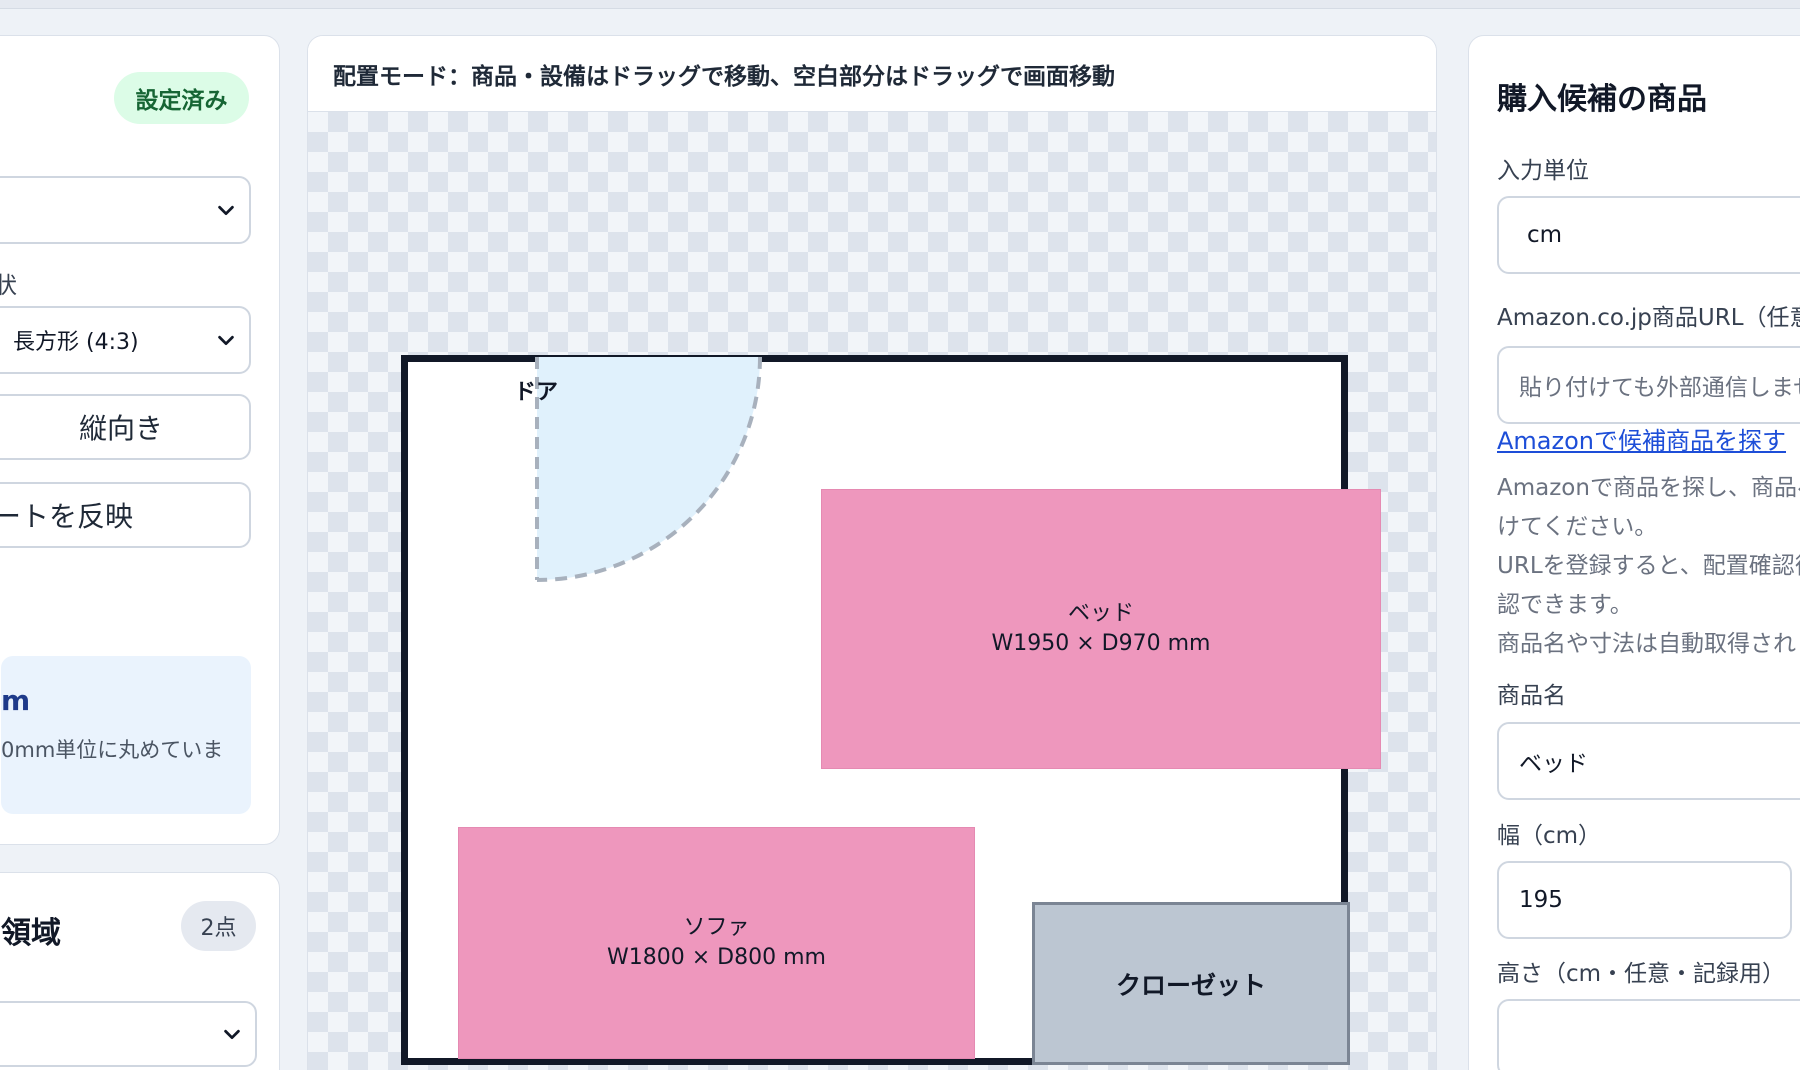 Image resolution: width=1800 pixels, height=1070 pixels. What do you see at coordinates (872, 74) in the screenshot?
I see `mode-instructions: 配置モード：商品・設備はドラッグで移動、空白部分はドラッグで画面移動` at bounding box center [872, 74].